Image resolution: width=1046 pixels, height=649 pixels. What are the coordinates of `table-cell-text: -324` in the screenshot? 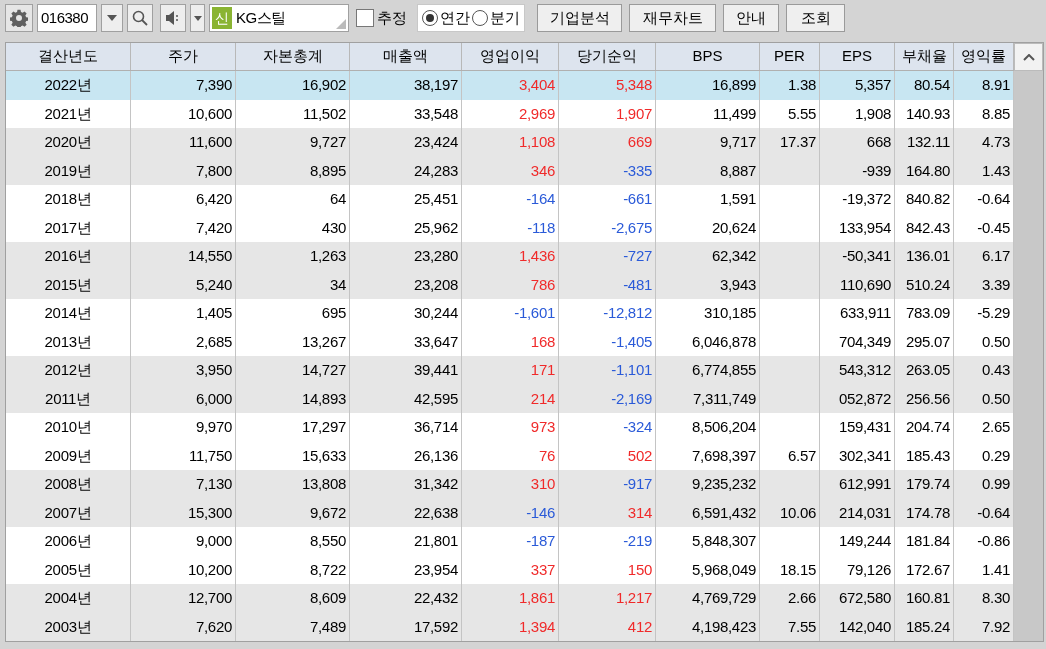 It's located at (637, 427).